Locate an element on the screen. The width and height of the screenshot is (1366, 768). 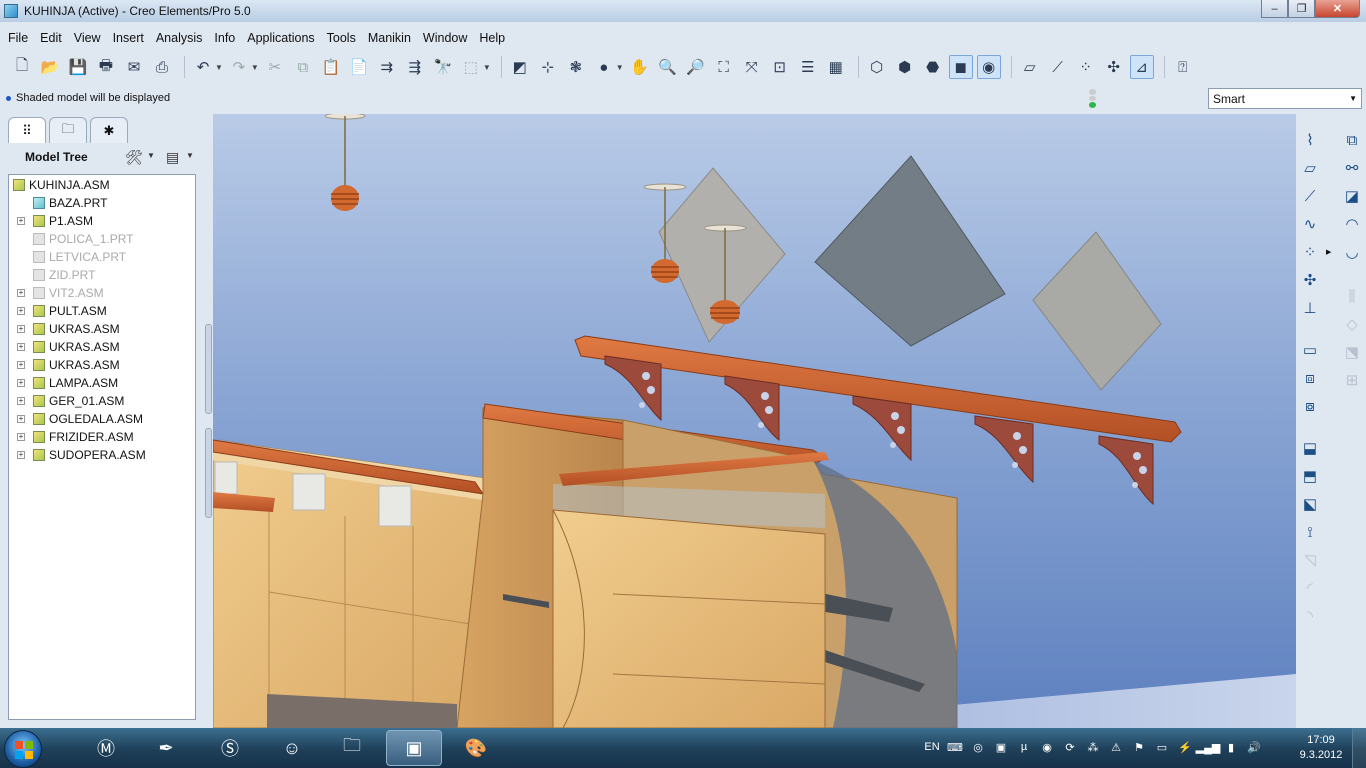
menu-manikin: Manikin is located at coordinates (389, 38).